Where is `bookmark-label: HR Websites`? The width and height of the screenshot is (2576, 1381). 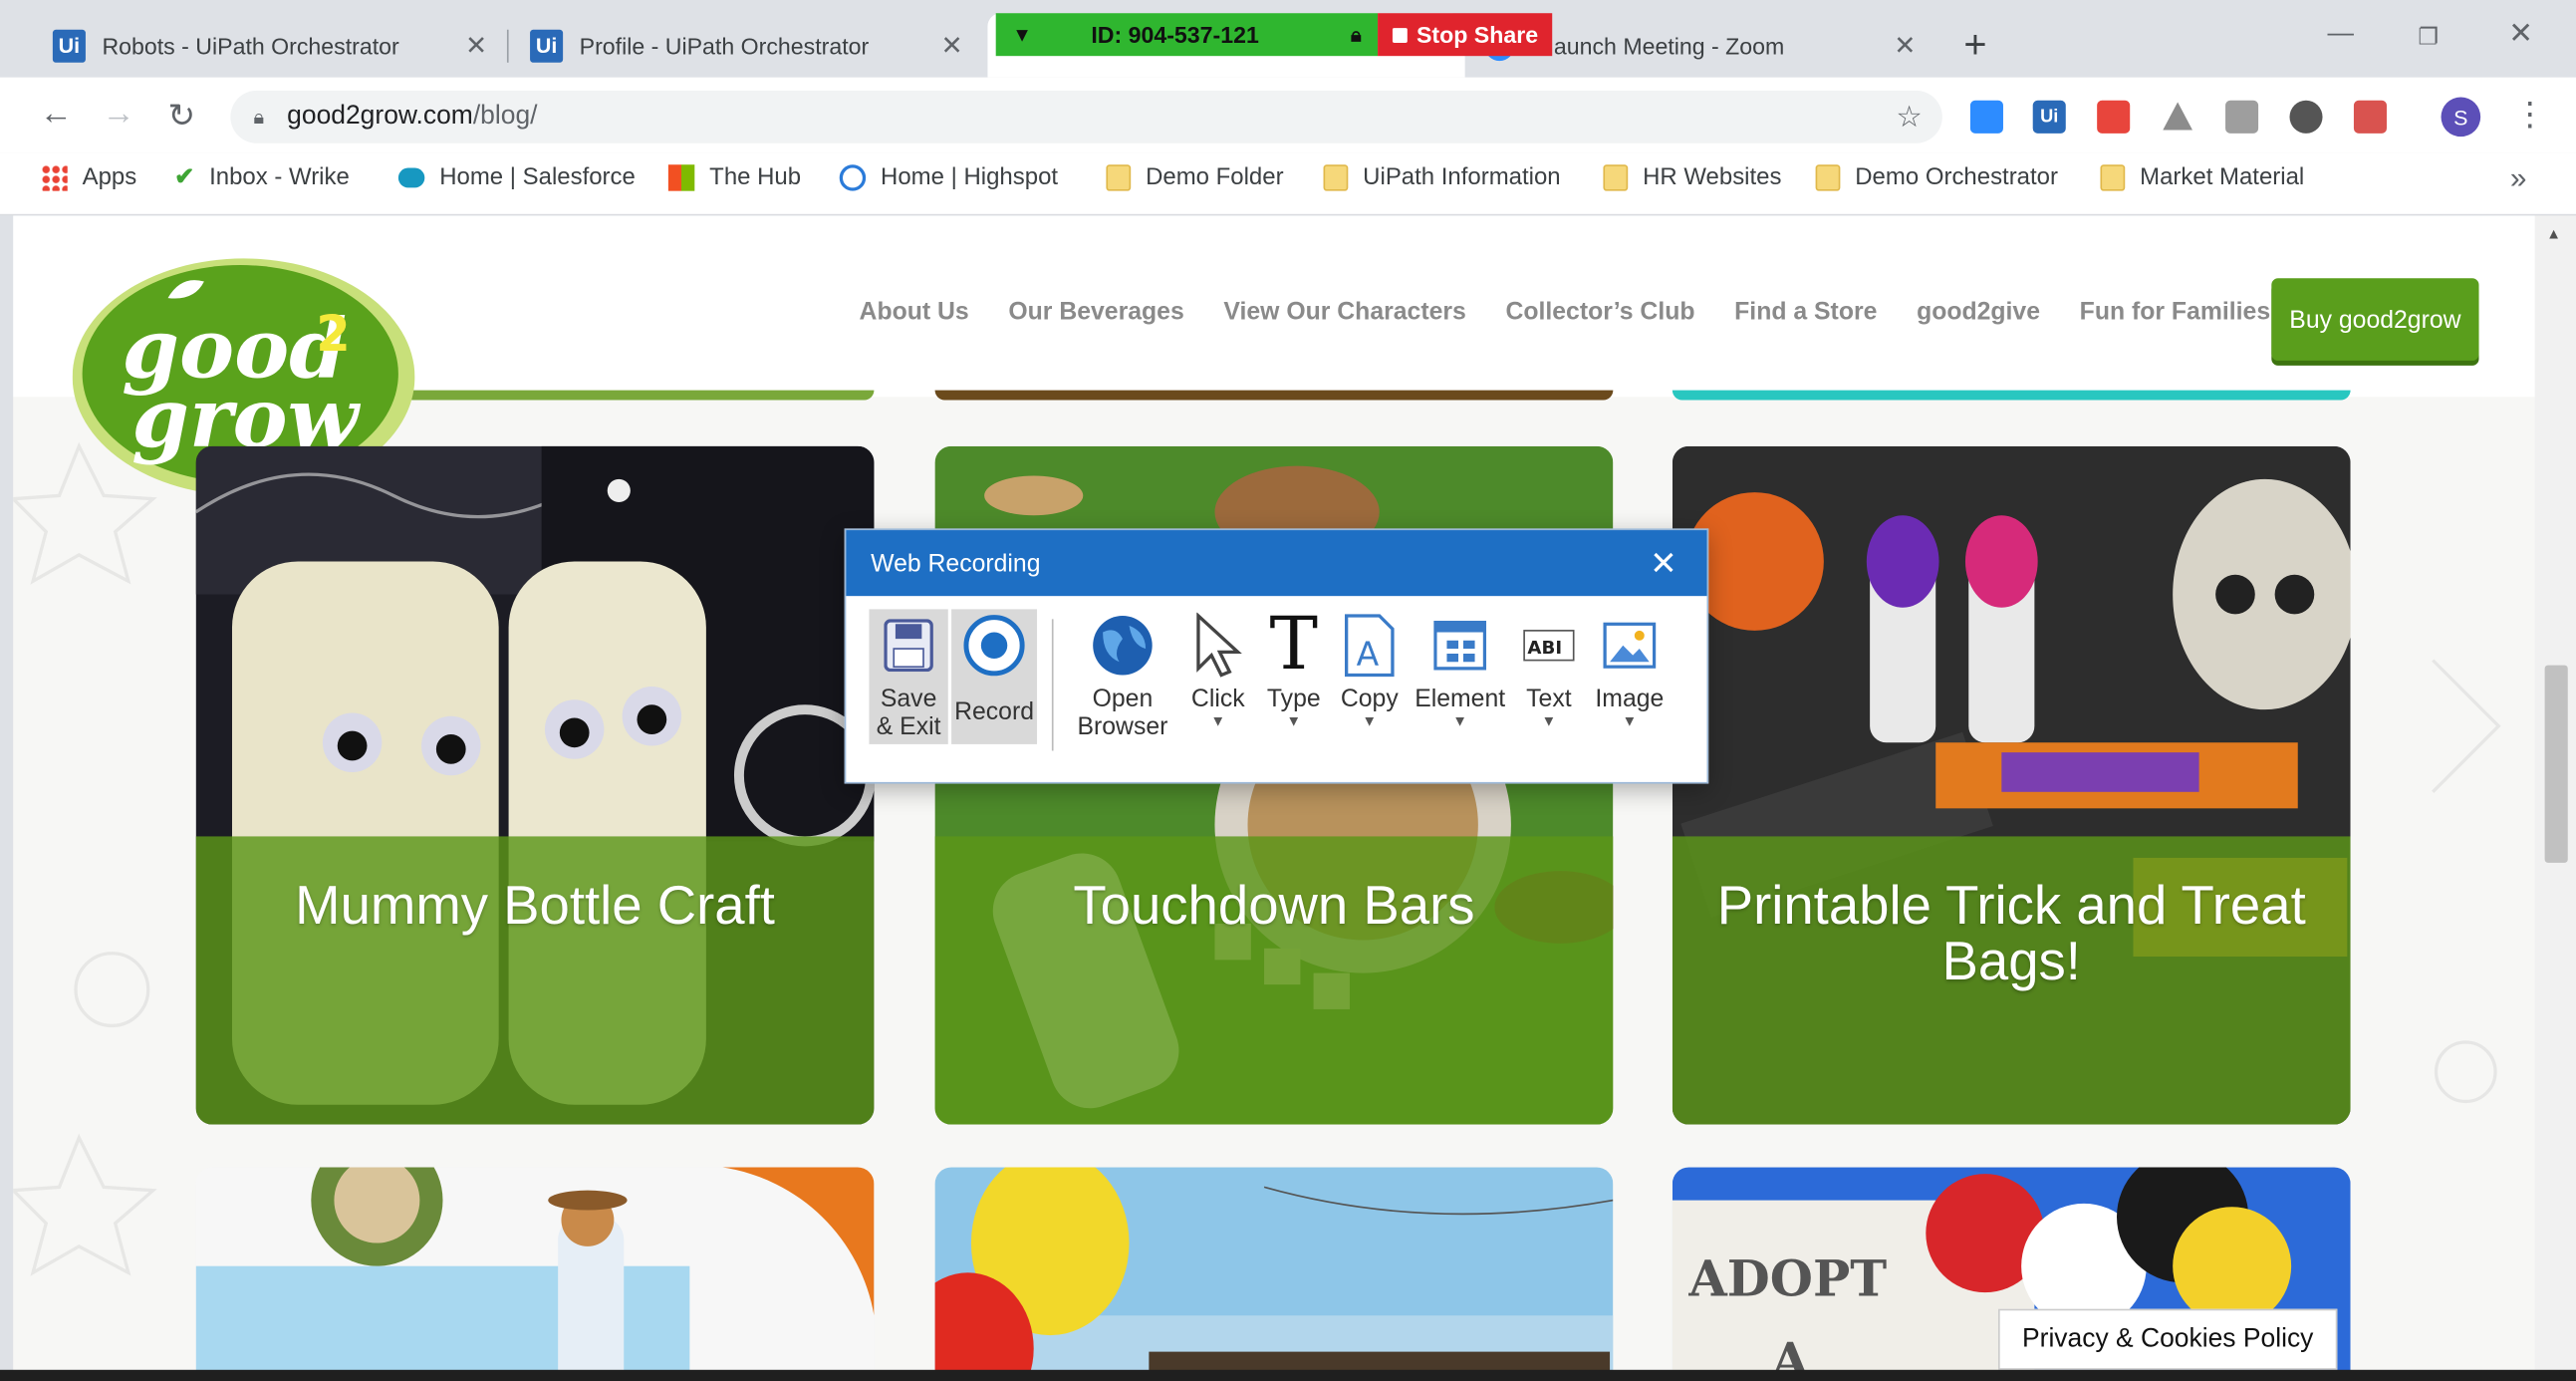
bookmark-label: HR Websites is located at coordinates (1712, 177).